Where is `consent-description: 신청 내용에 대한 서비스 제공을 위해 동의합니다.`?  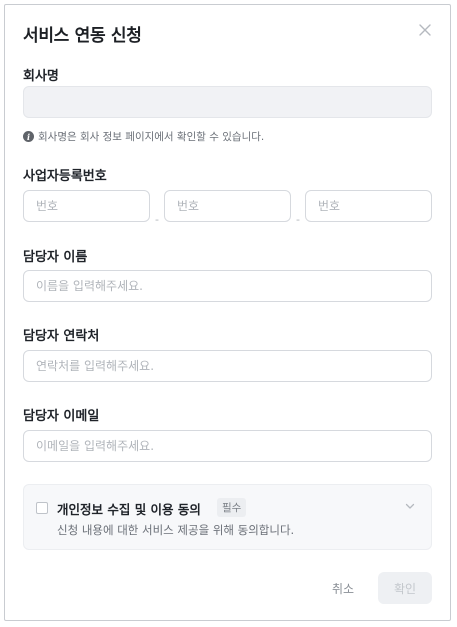 consent-description: 신청 내용에 대한 서비스 제공을 위해 동의합니다. is located at coordinates (176, 530).